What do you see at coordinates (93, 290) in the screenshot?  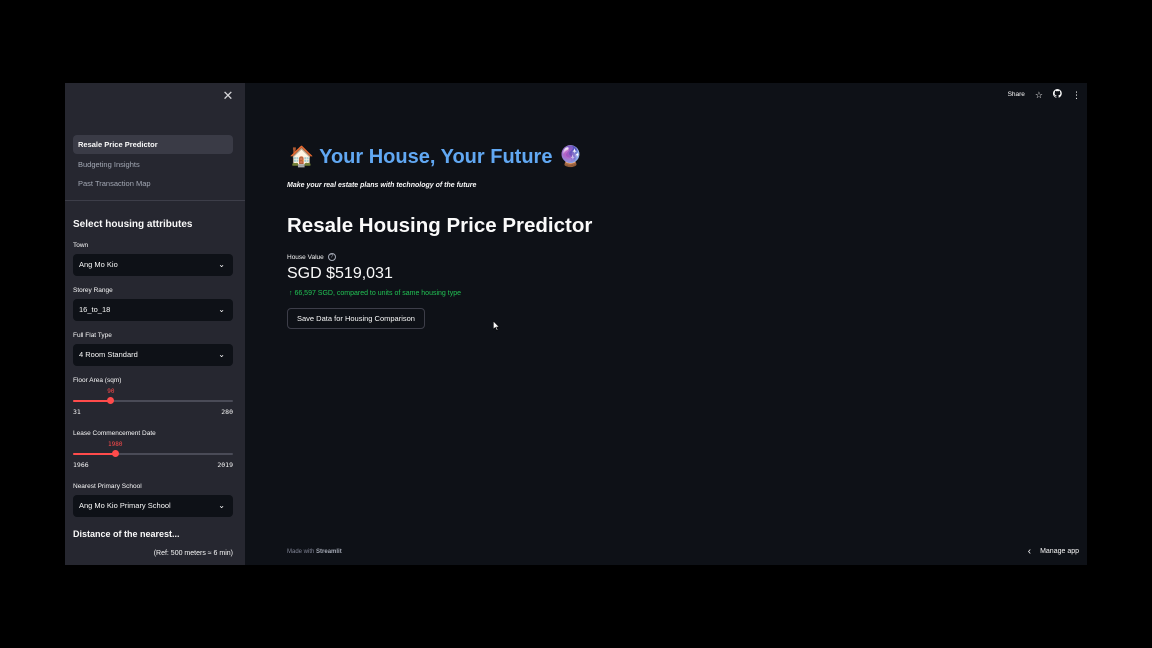 I see `storey-label: Storey Range` at bounding box center [93, 290].